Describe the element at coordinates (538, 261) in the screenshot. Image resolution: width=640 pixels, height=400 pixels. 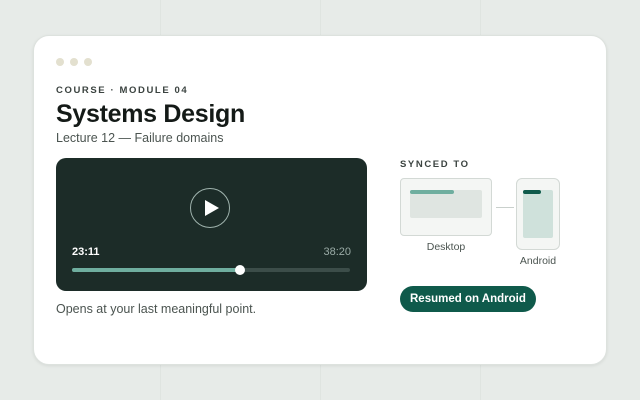
I see `device-label-android: Android` at that location.